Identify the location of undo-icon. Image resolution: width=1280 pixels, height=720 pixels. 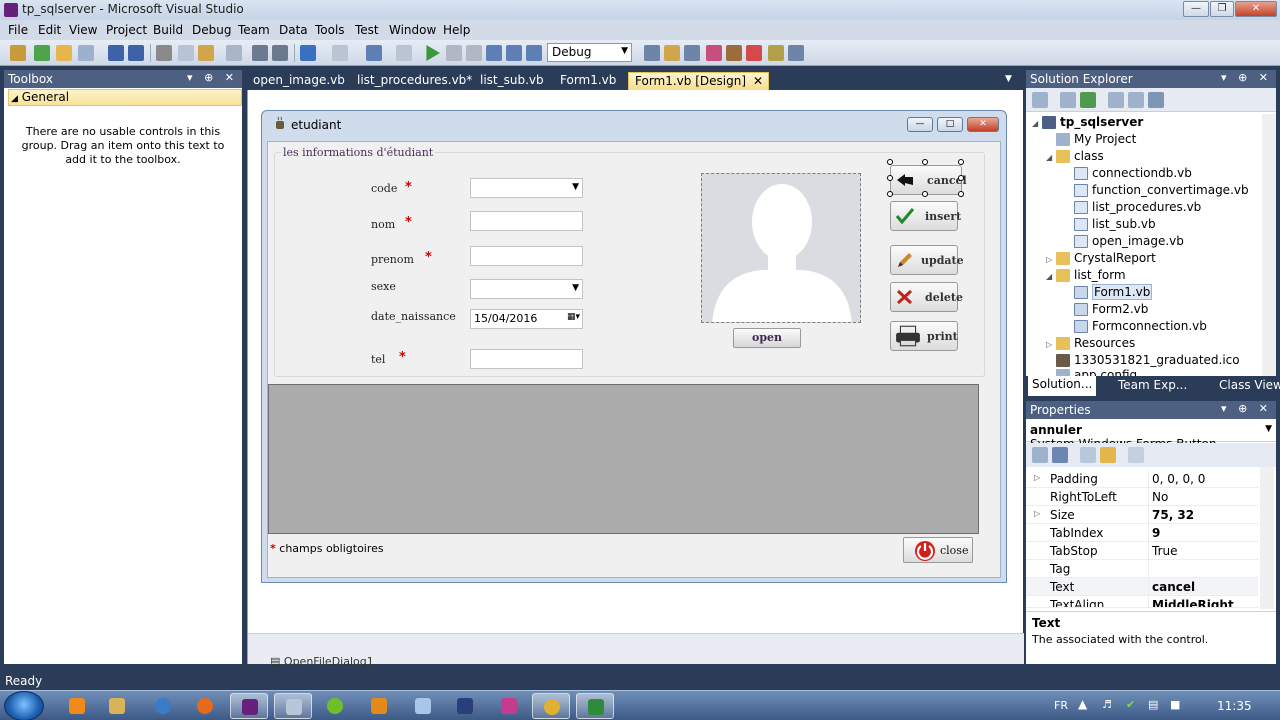
(308, 53).